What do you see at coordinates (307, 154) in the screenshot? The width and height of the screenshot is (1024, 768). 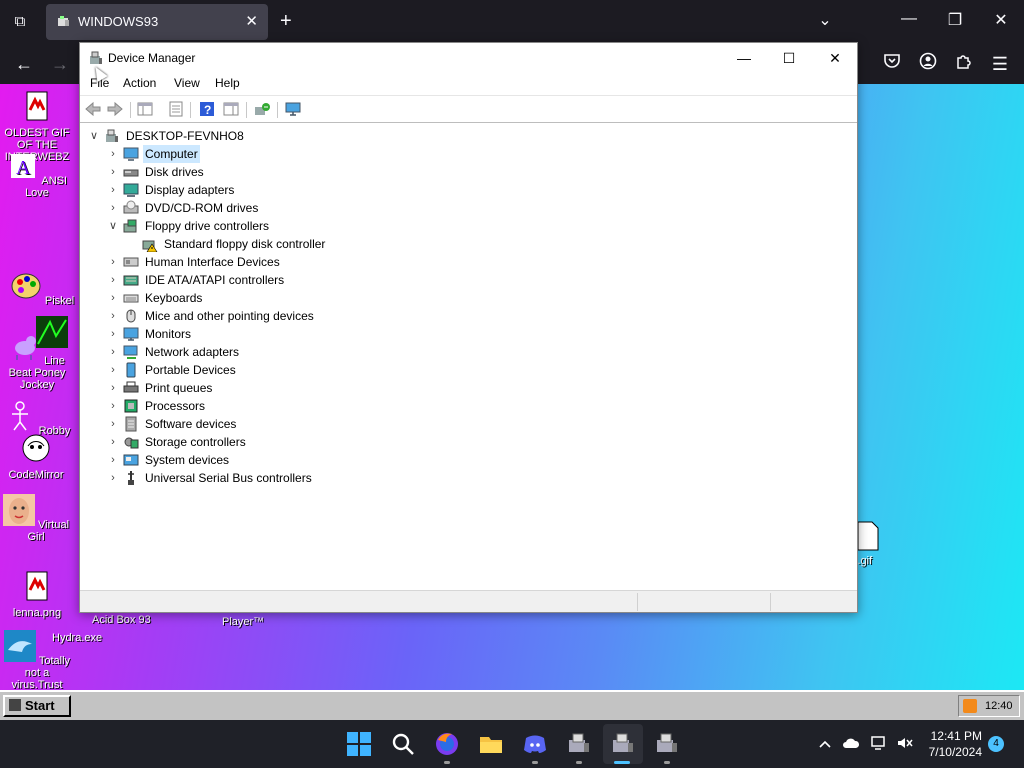 I see `tree-category-item: › Computer` at bounding box center [307, 154].